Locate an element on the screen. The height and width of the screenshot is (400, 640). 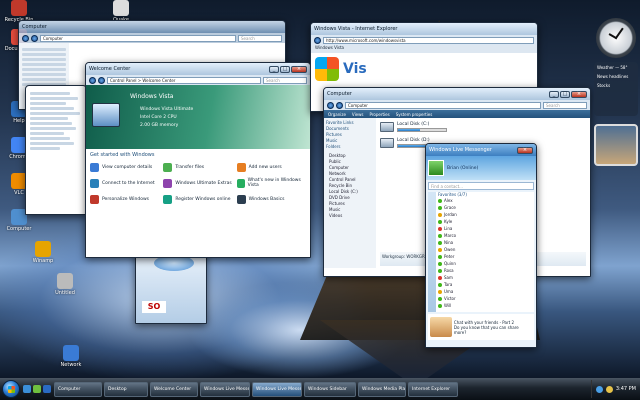
feed-line: Weather — 58° is located at coordinates (616, 67).